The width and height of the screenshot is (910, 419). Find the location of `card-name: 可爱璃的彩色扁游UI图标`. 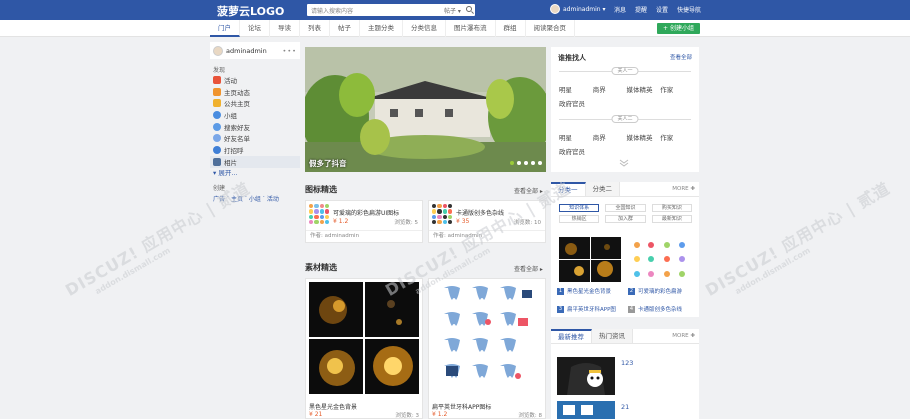

card-name: 可爱璃的彩色扁游UI图标 is located at coordinates (366, 212).